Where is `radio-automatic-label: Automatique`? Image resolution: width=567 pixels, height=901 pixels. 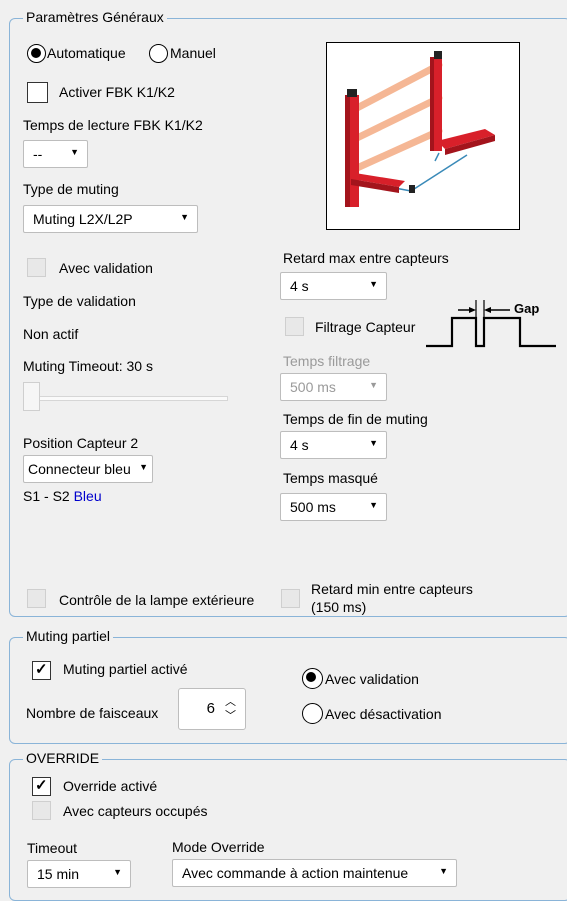
radio-automatic-label: Automatique is located at coordinates (86, 53).